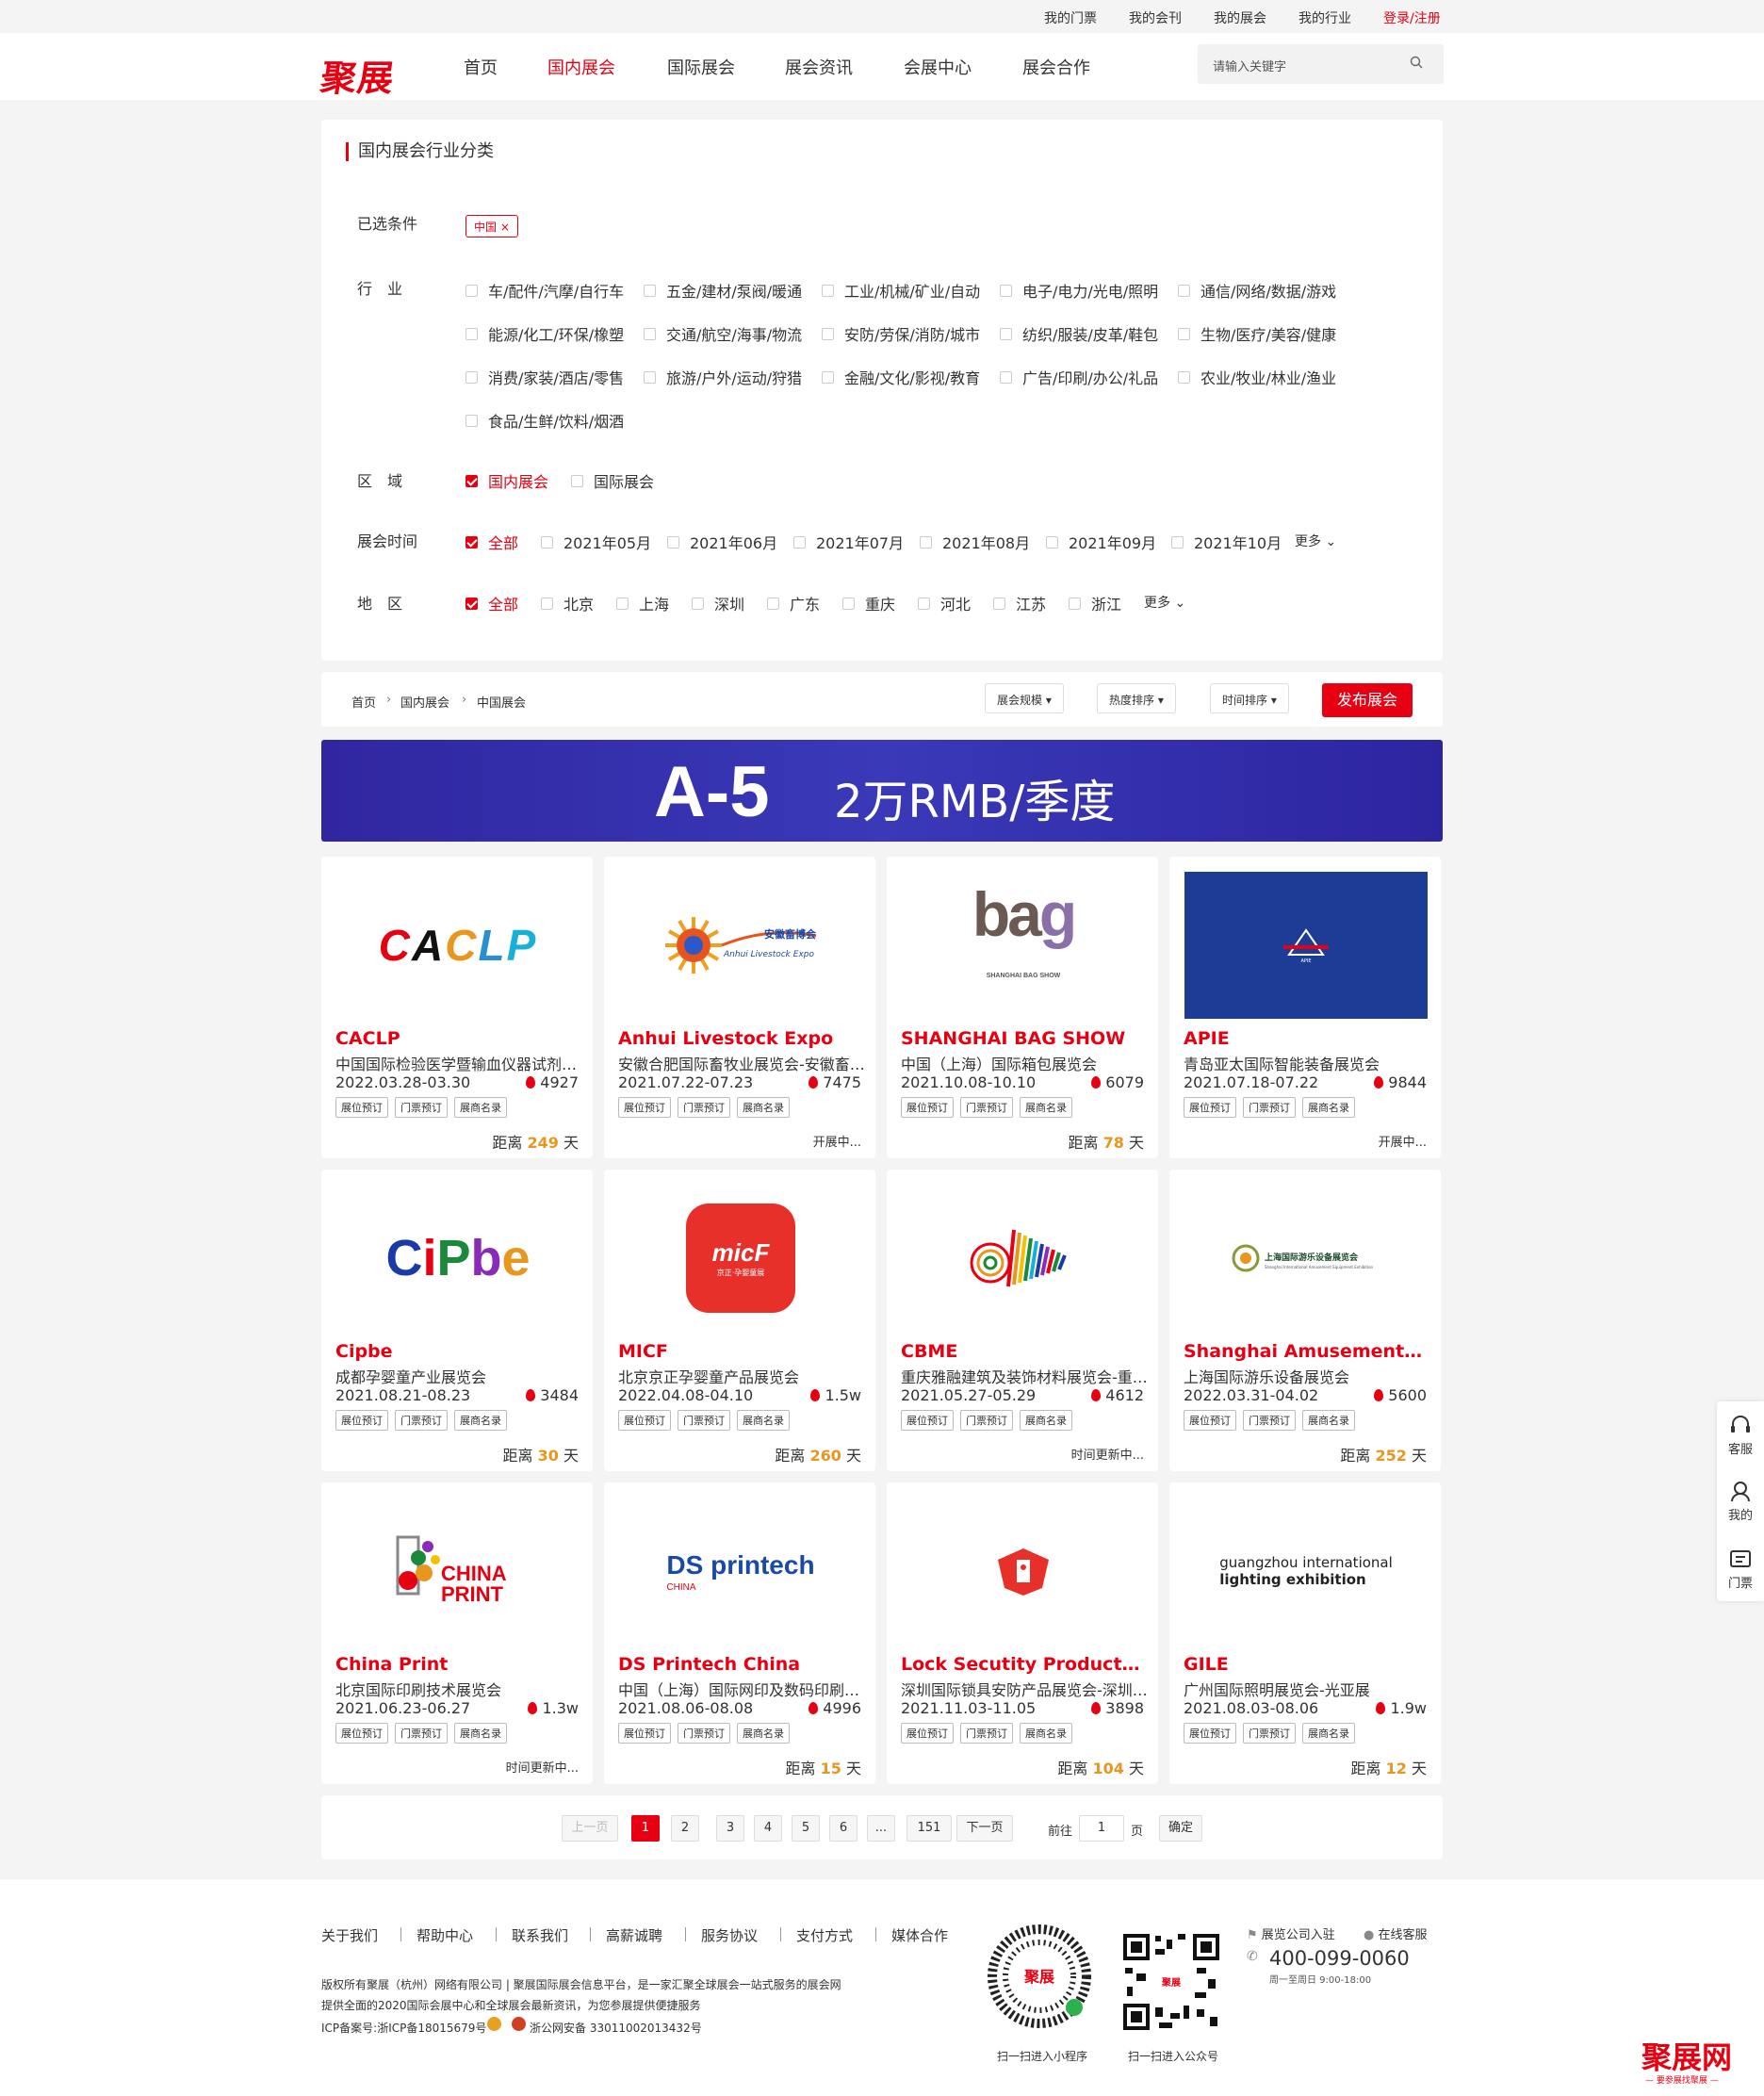 The width and height of the screenshot is (1764, 2096). What do you see at coordinates (458, 1259) in the screenshot?
I see `exhibition-logo: CiPbe` at bounding box center [458, 1259].